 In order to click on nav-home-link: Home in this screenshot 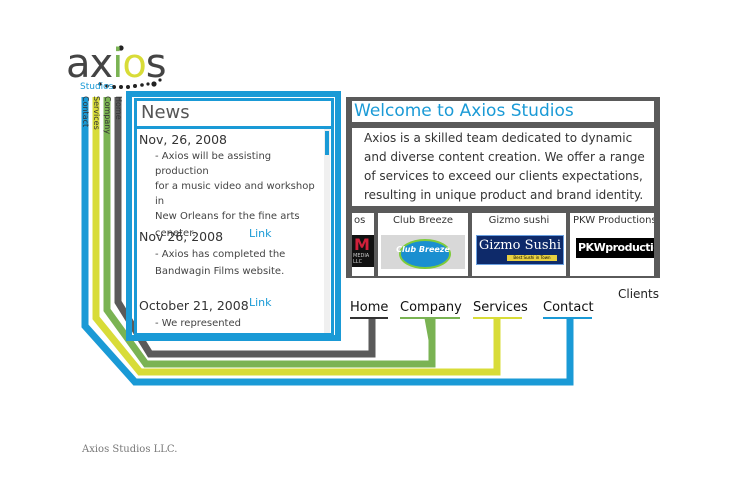, I will do `click(369, 308)`.